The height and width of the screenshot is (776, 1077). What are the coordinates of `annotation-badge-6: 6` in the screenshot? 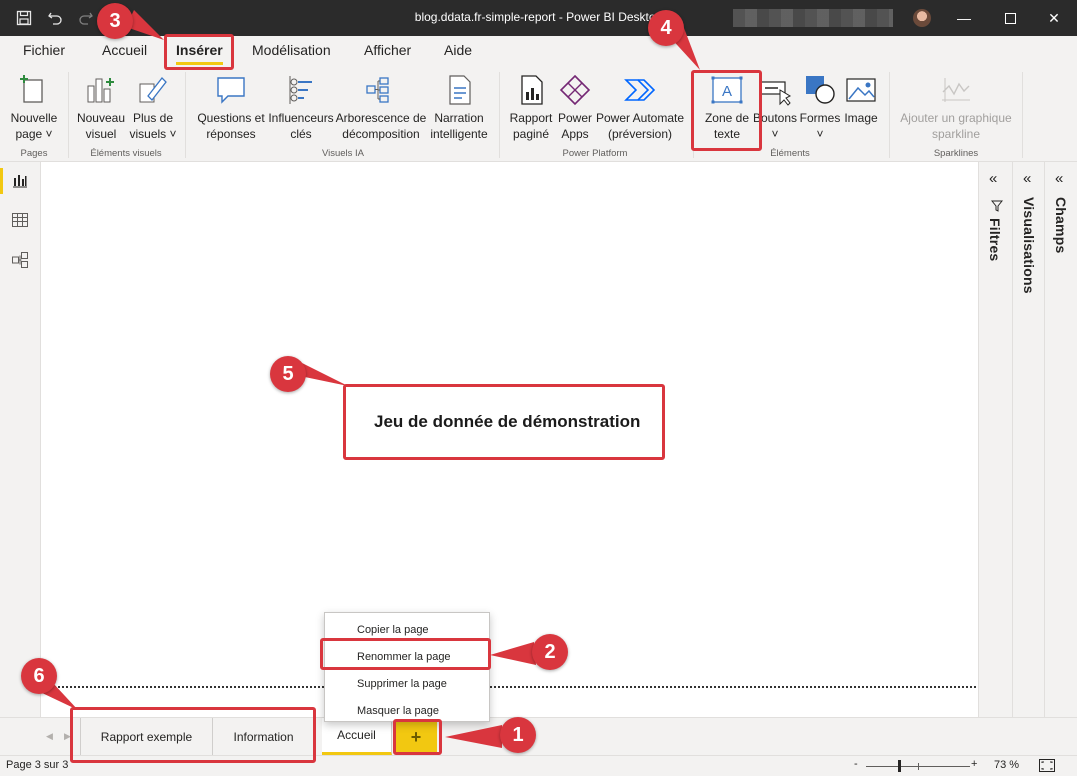 It's located at (39, 676).